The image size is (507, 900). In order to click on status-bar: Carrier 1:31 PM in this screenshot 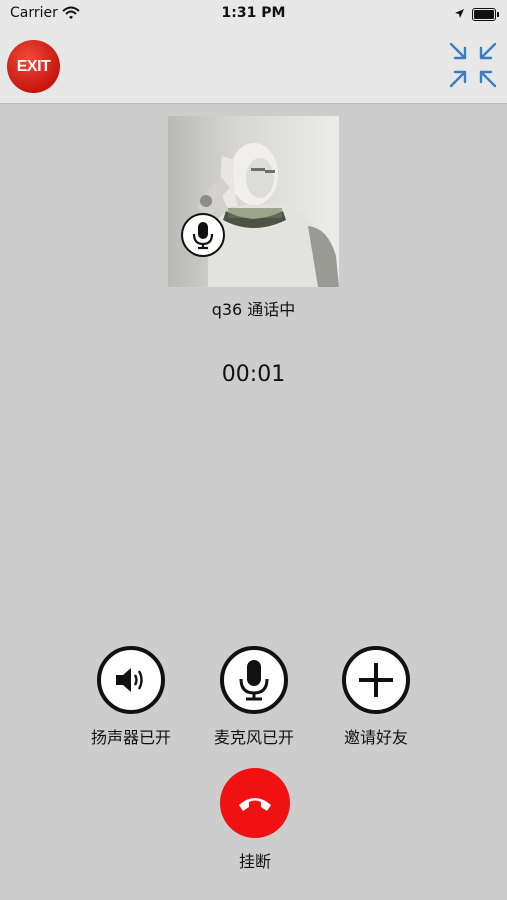, I will do `click(253, 14)`.